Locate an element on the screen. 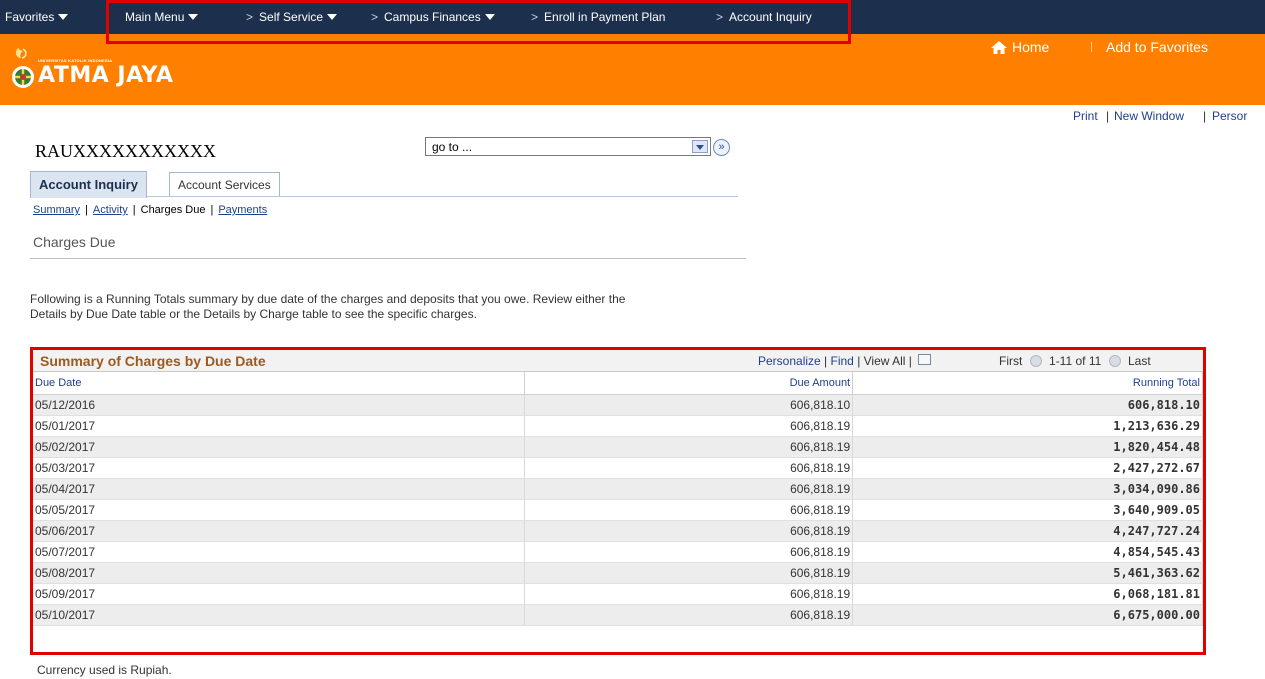 This screenshot has height=679, width=1265. tab-account-inquiry: Account Inquiry is located at coordinates (88, 184).